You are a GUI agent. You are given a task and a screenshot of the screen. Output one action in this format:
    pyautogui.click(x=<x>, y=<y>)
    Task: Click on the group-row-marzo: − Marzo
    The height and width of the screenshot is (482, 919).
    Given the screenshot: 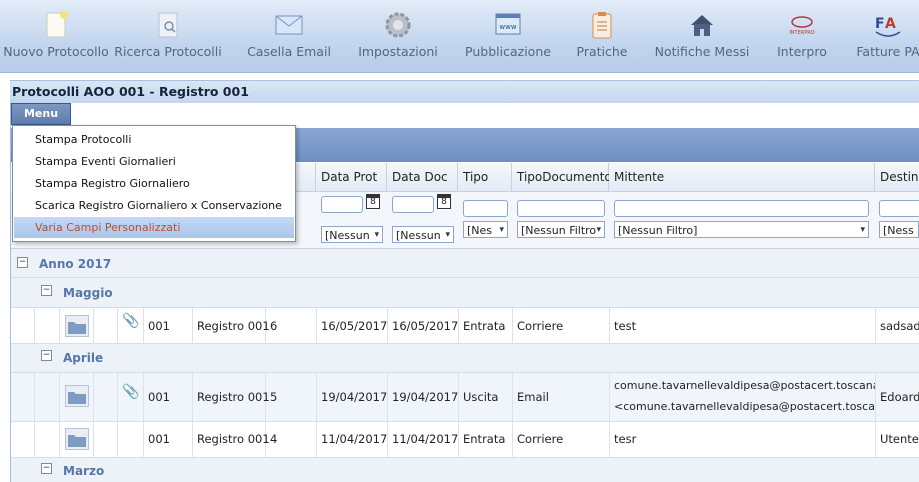 What is the action you would take?
    pyautogui.click(x=465, y=470)
    